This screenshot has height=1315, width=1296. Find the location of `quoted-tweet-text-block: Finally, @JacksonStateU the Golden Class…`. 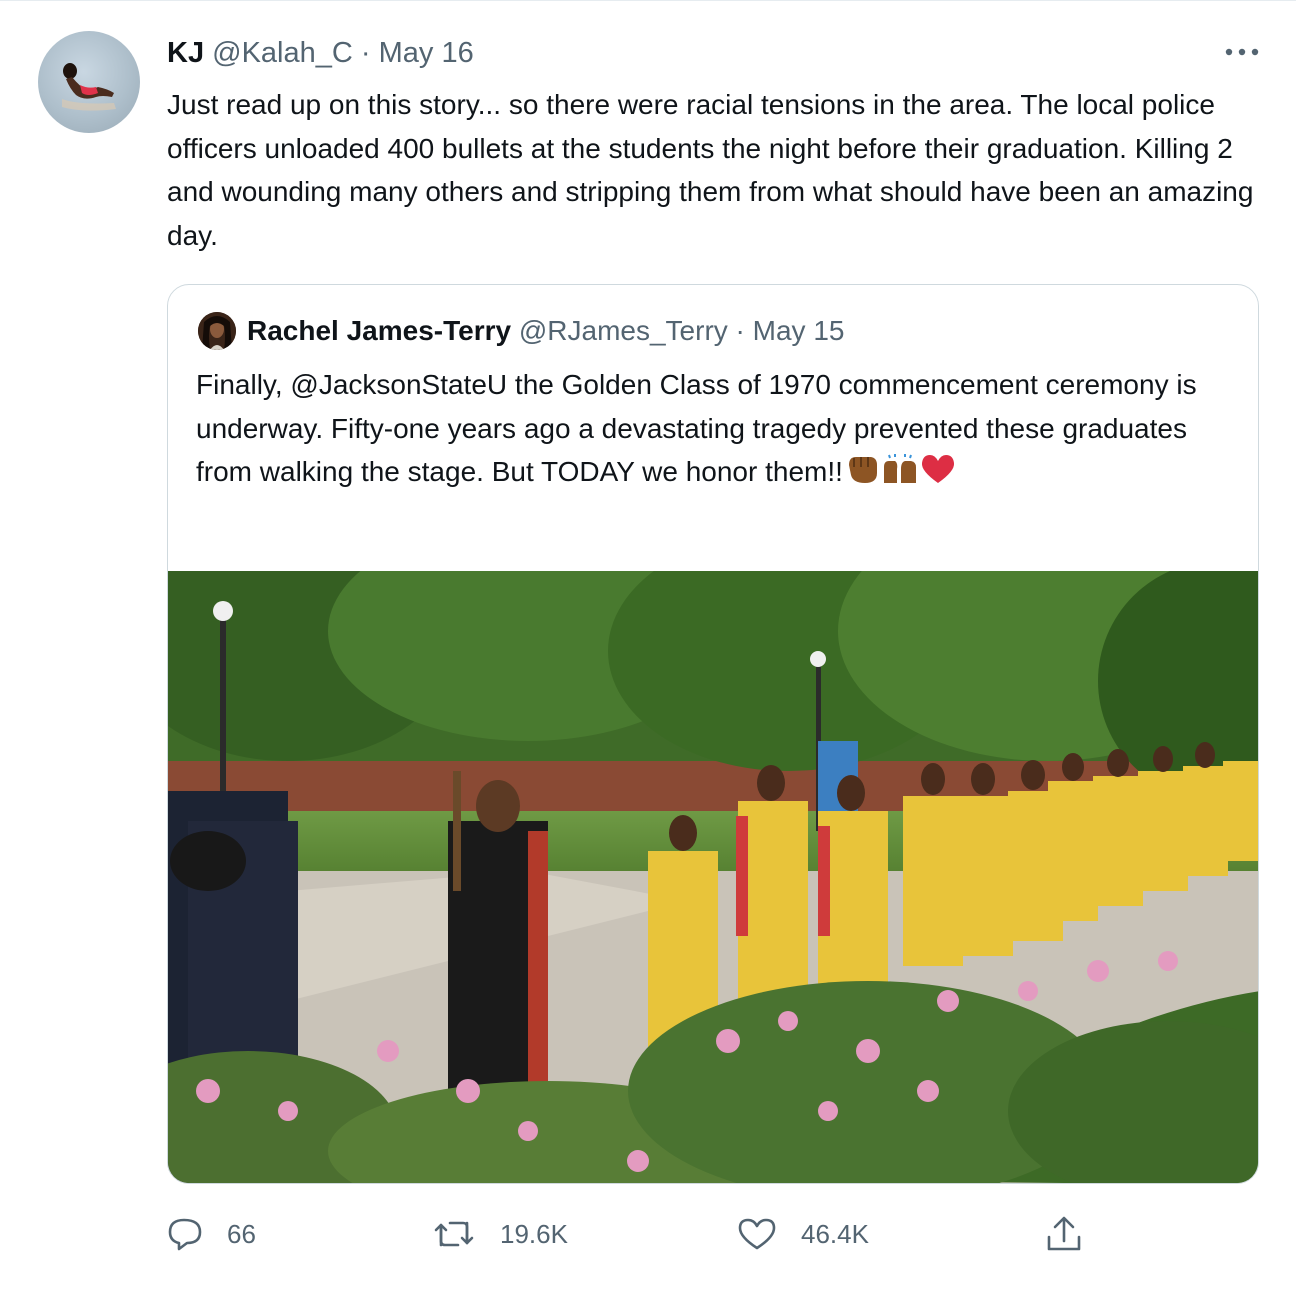

quoted-tweet-text-block: Finally, @JacksonStateU the Golden Class… is located at coordinates (721, 428).